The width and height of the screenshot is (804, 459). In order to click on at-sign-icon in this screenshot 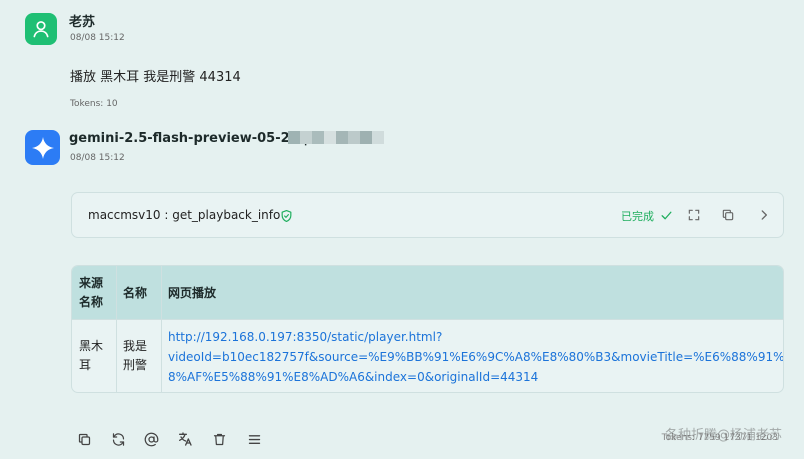, I will do `click(151, 439)`.